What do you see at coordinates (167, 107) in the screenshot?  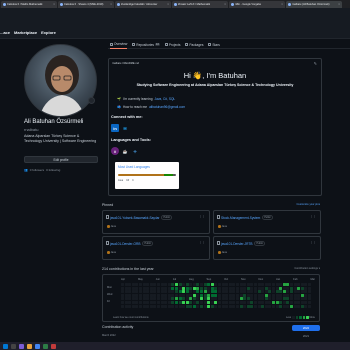 I see `reach-email: alibatuhan96@gmail.com` at bounding box center [167, 107].